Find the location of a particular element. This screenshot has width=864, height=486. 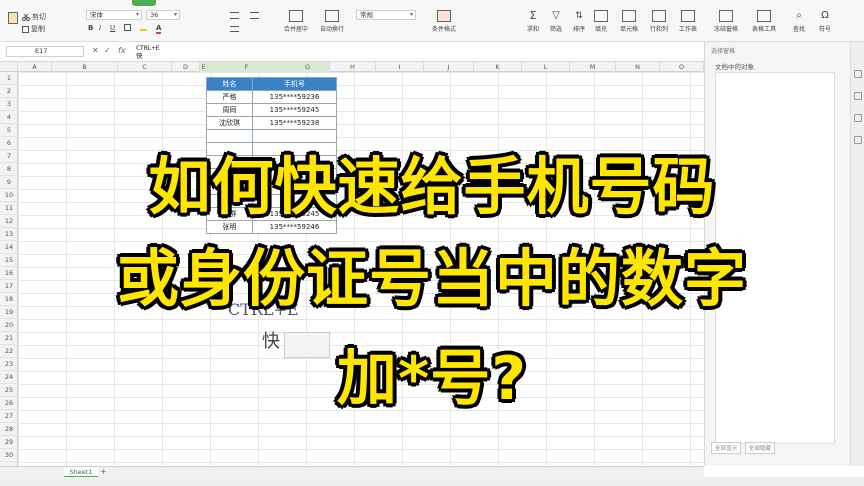

row-header-3: 3 is located at coordinates (9, 104).